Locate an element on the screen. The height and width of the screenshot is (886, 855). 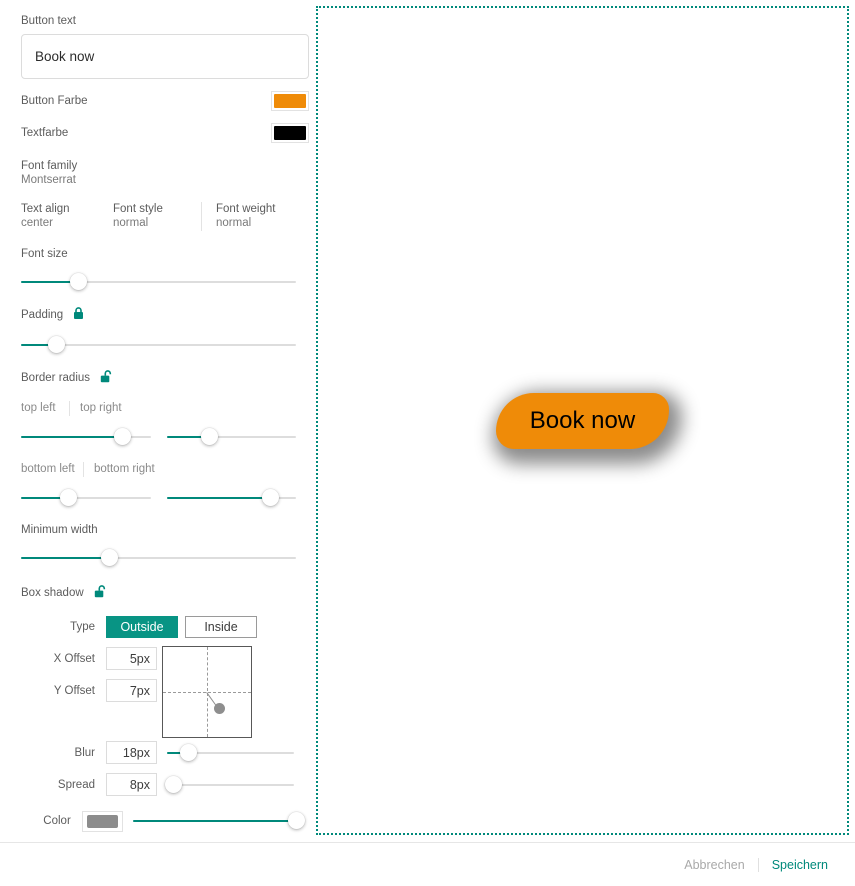
text-color-fill is located at coordinates (290, 133).